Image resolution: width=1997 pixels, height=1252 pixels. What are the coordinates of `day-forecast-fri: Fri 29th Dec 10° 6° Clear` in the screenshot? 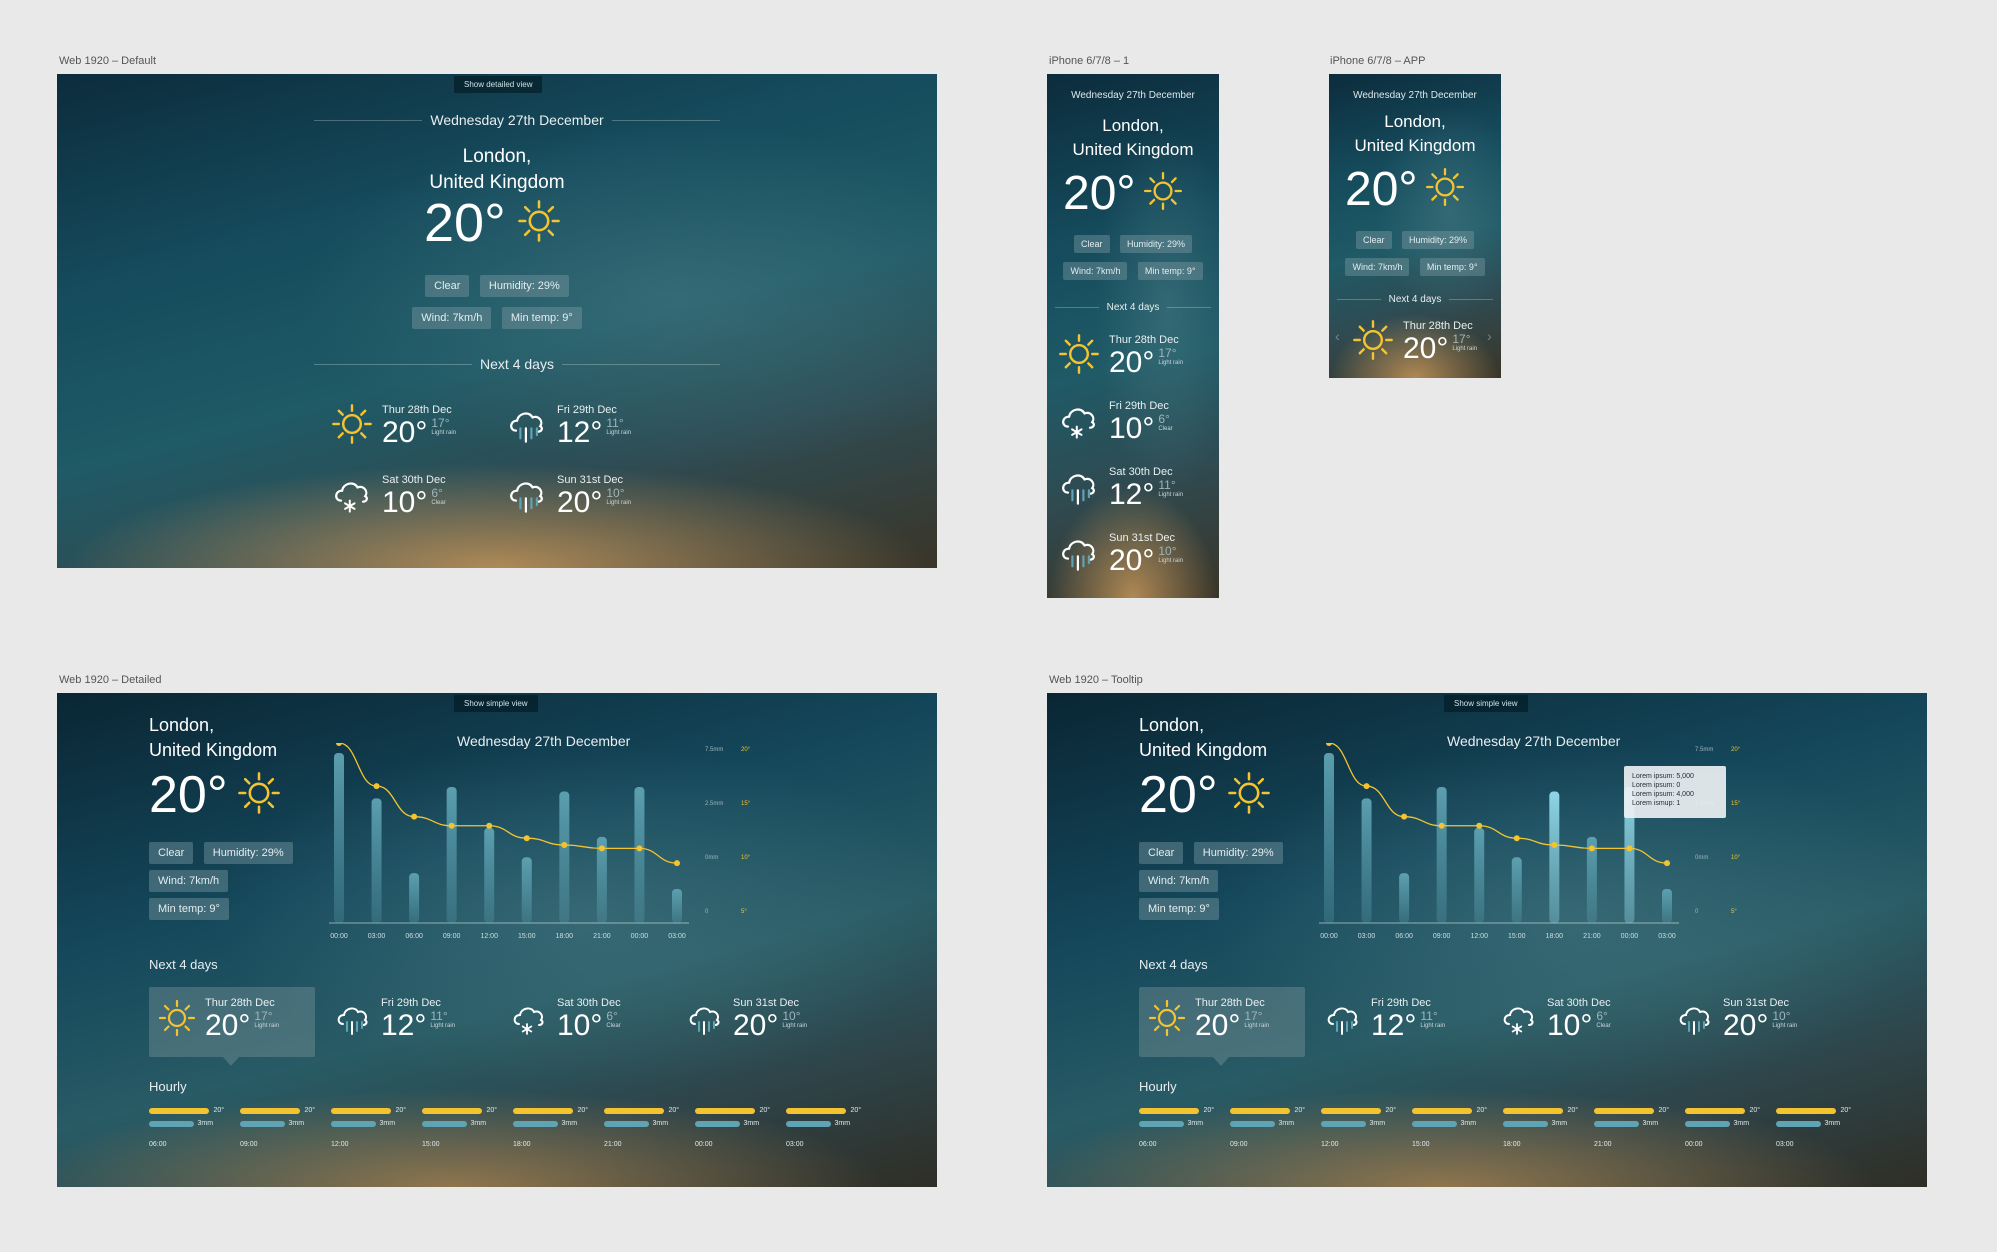 It's located at (1115, 422).